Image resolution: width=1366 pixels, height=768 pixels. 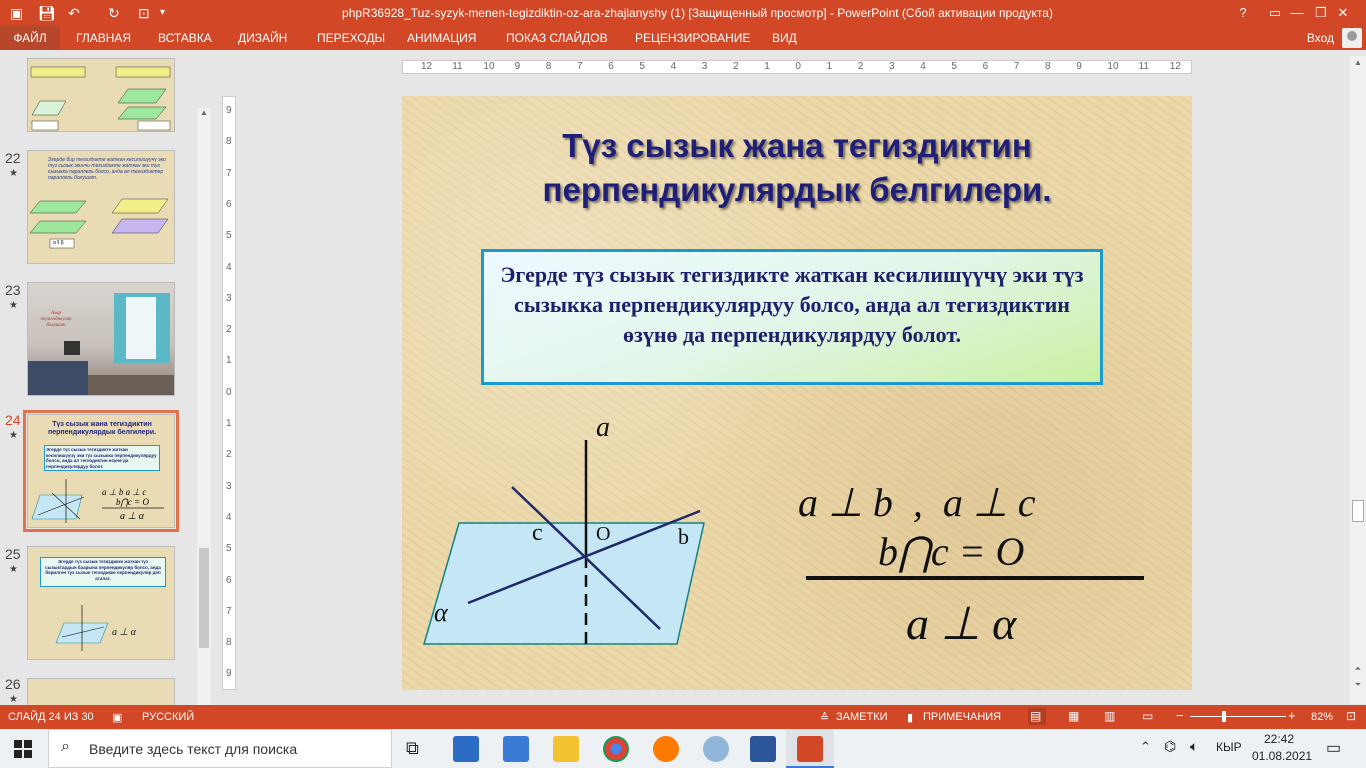 What do you see at coordinates (1147, 716) in the screenshot?
I see `slide-show-icon: ▭` at bounding box center [1147, 716].